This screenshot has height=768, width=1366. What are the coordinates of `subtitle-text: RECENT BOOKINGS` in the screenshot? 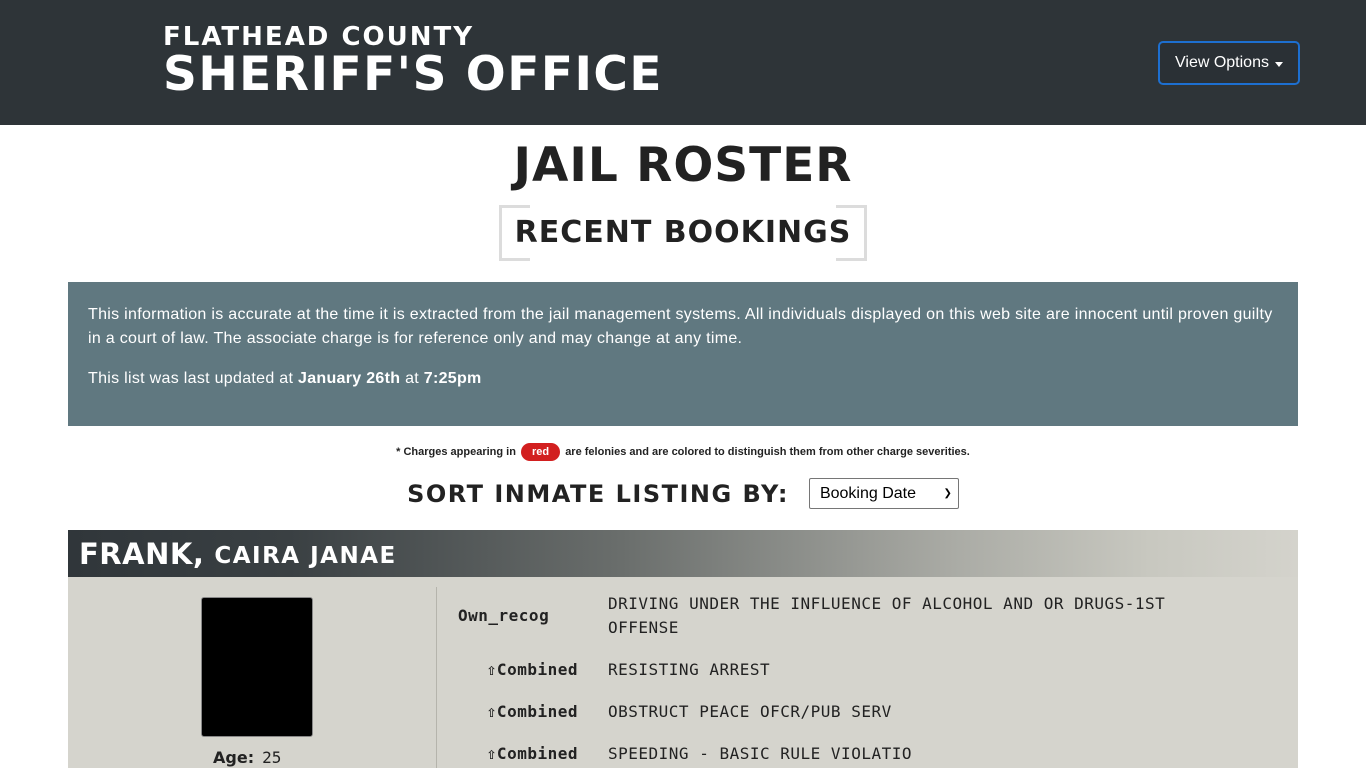 It's located at (683, 232).